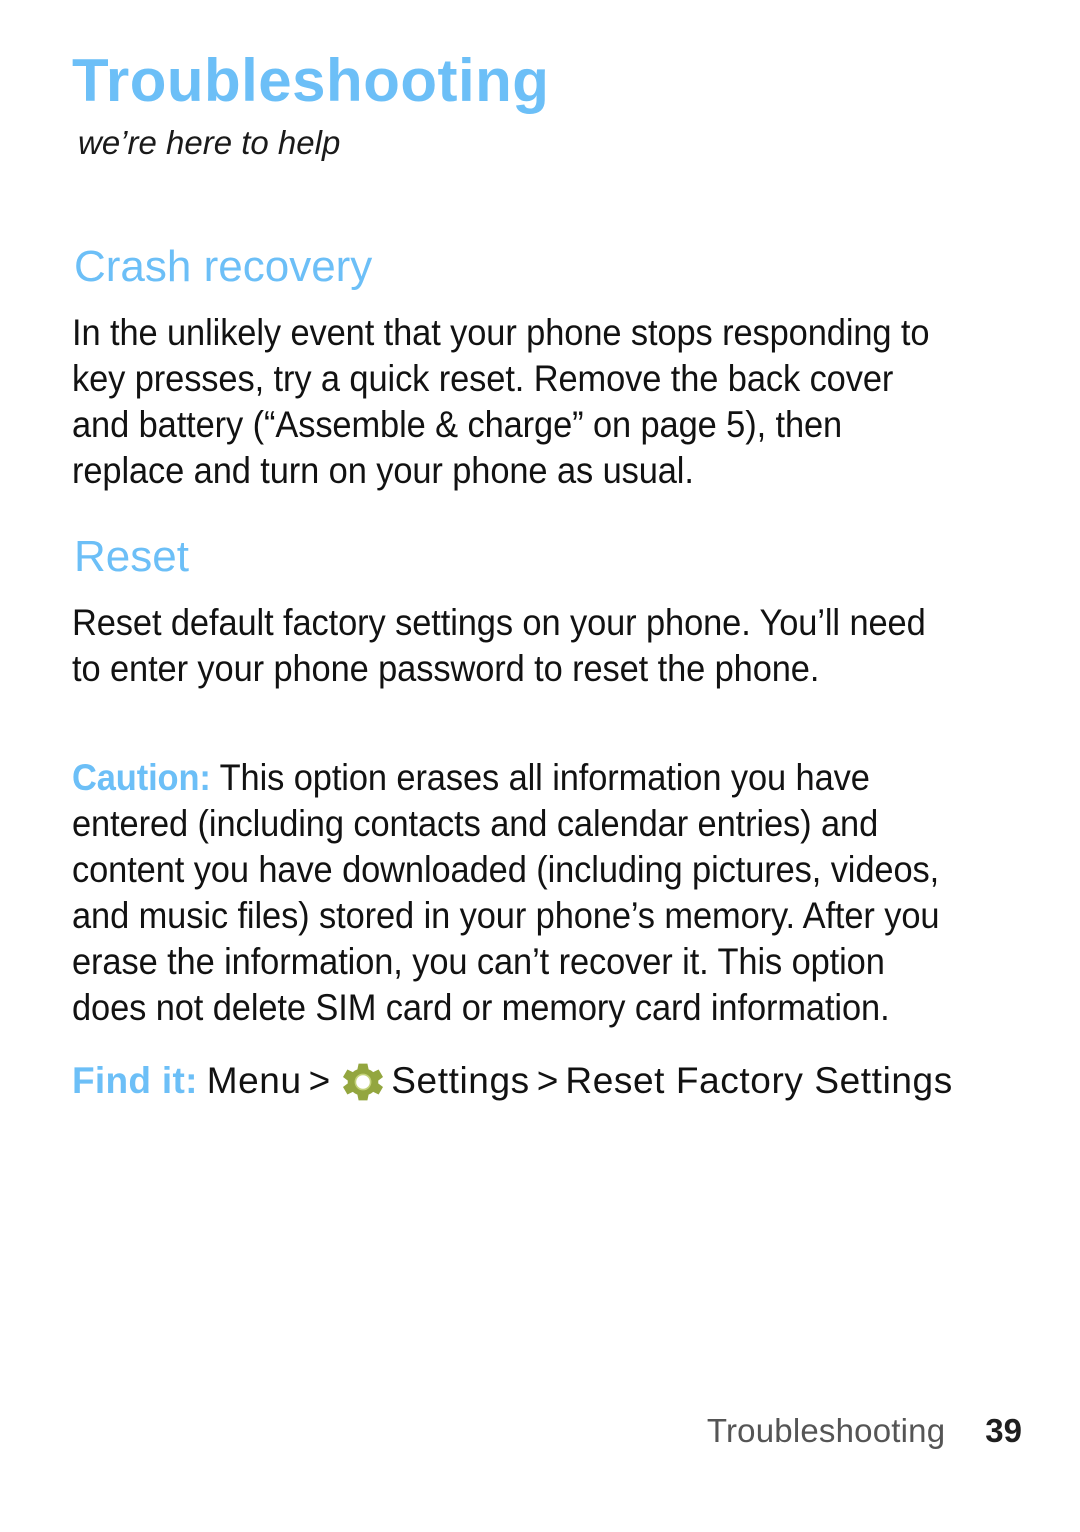 Image resolution: width=1080 pixels, height=1532 pixels. I want to click on find-it-label: Find it:, so click(135, 1080).